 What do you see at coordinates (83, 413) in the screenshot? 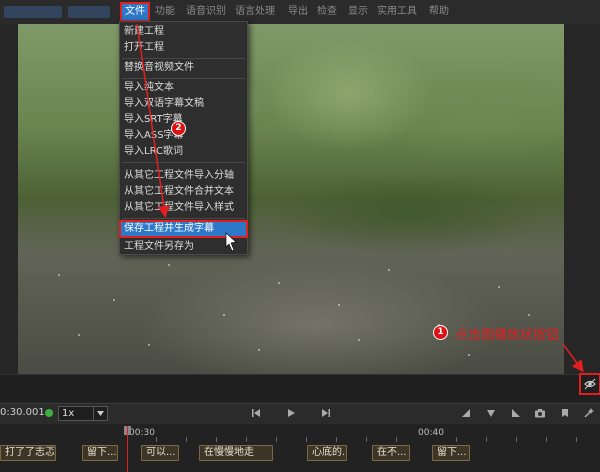
I see `speed-select: 1x` at bounding box center [83, 413].